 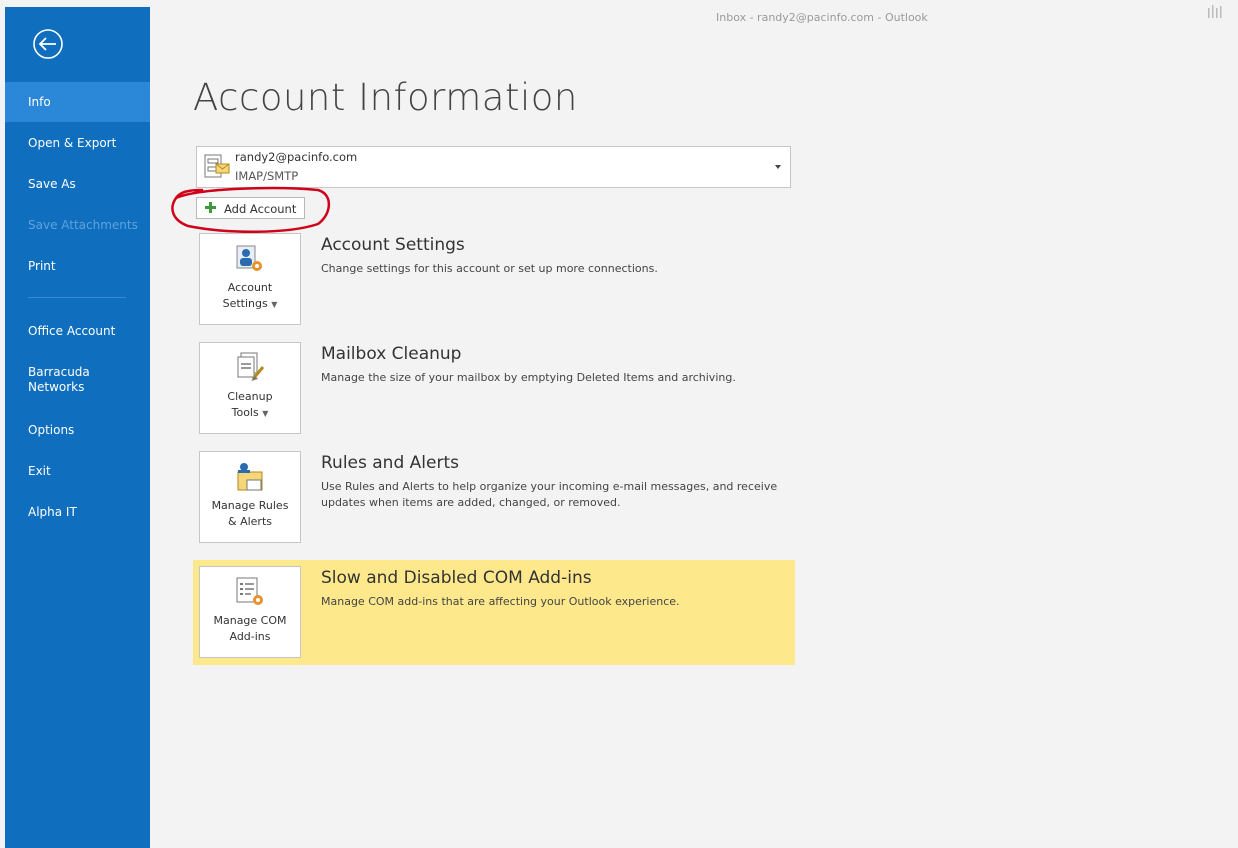 I want to click on manage-rules-alerts-button: Manage Rules & Alerts, so click(x=250, y=497).